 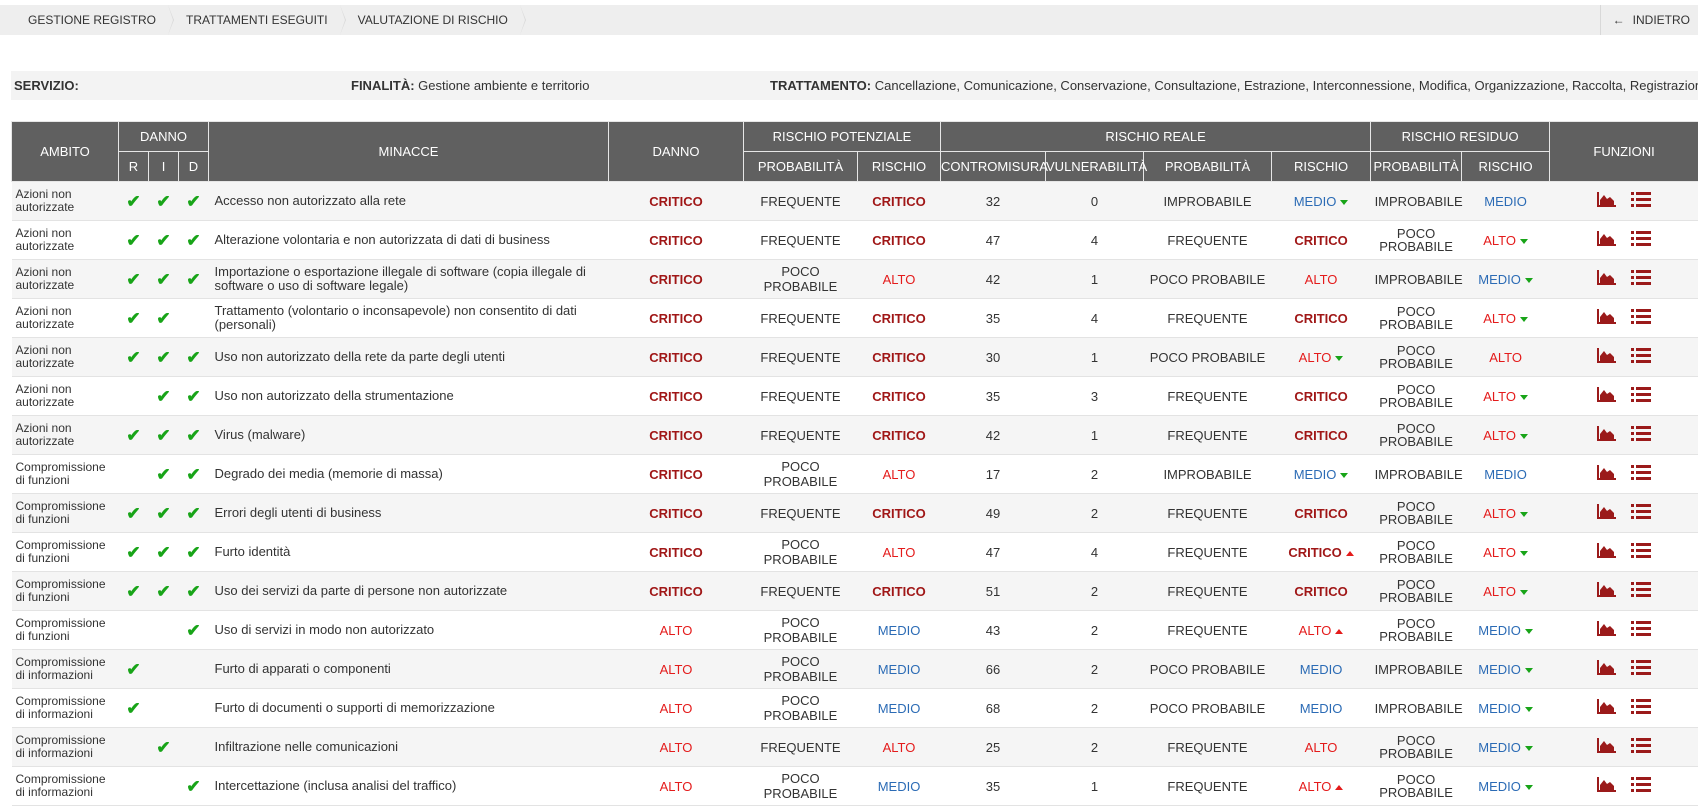 What do you see at coordinates (383, 85) in the screenshot?
I see `finalita-label: FINALITÀ:` at bounding box center [383, 85].